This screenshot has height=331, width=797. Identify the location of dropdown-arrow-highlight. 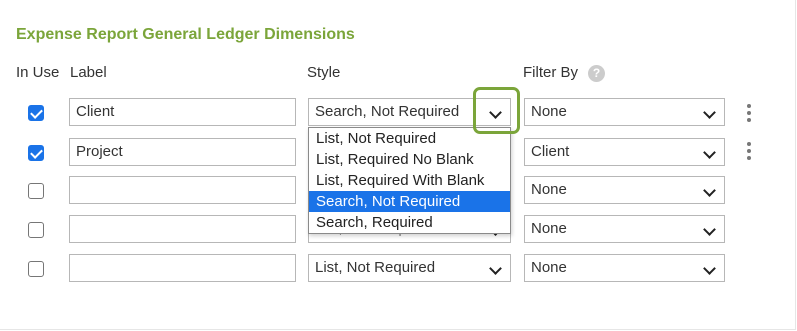
(496, 110).